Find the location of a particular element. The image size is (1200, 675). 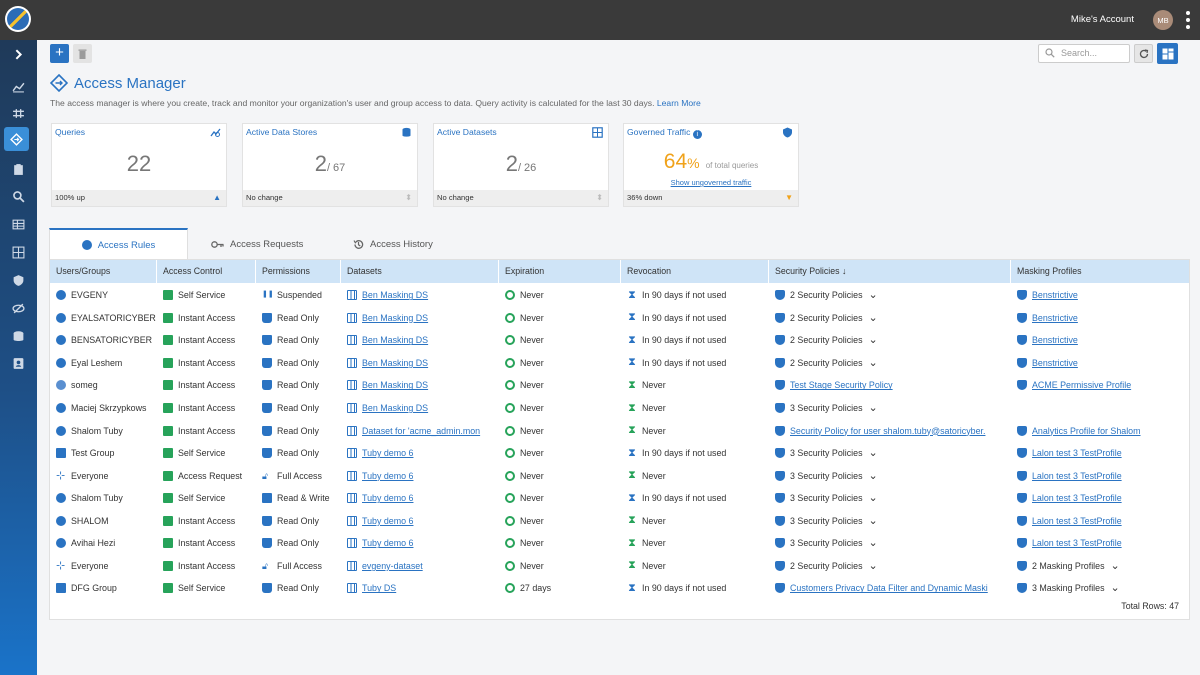

data-flow-icon is located at coordinates (18, 113).